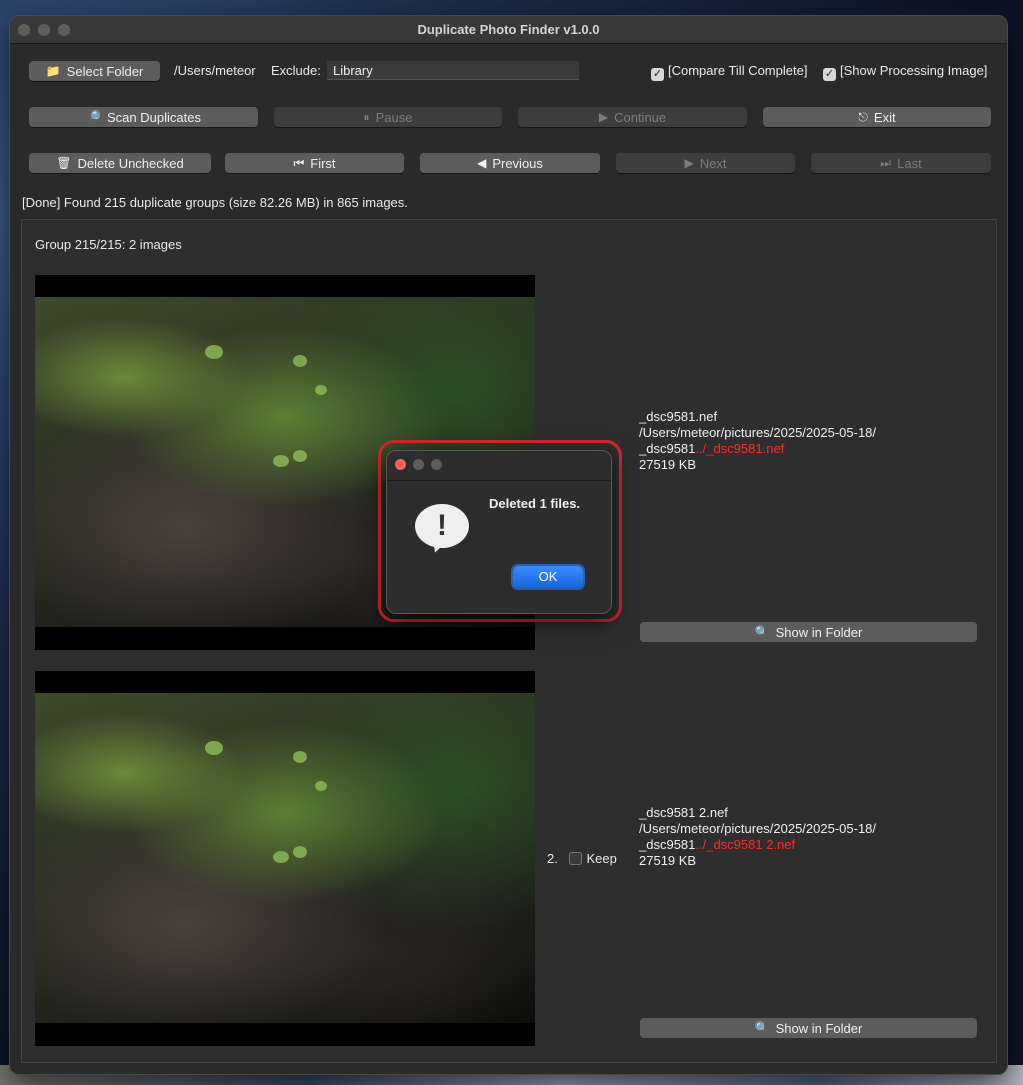 The width and height of the screenshot is (1023, 1085). What do you see at coordinates (64, 30) in the screenshot?
I see `zoom-window-button` at bounding box center [64, 30].